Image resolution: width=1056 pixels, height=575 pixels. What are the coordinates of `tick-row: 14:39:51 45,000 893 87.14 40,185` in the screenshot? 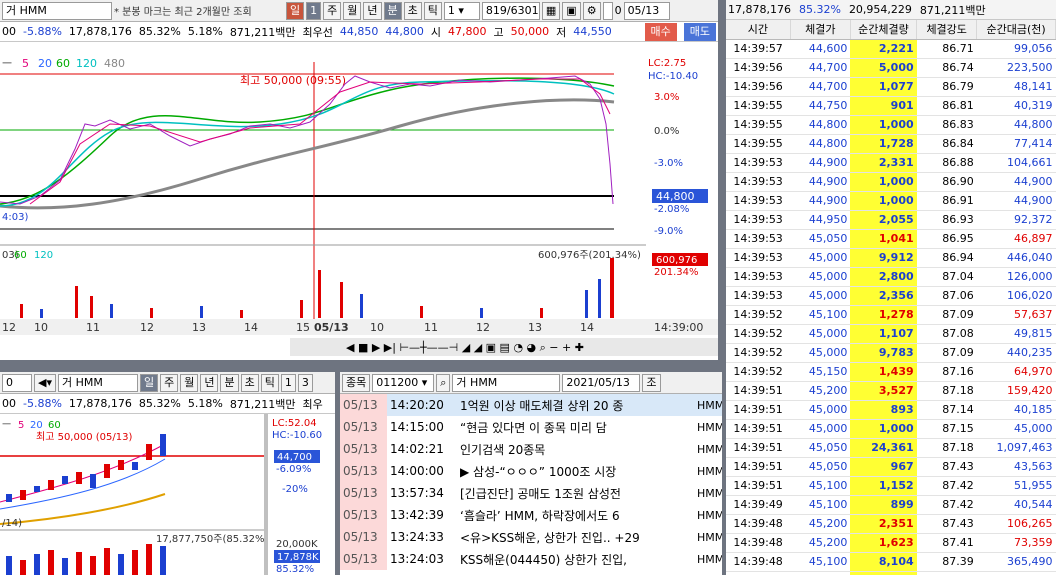 It's located at (891, 410).